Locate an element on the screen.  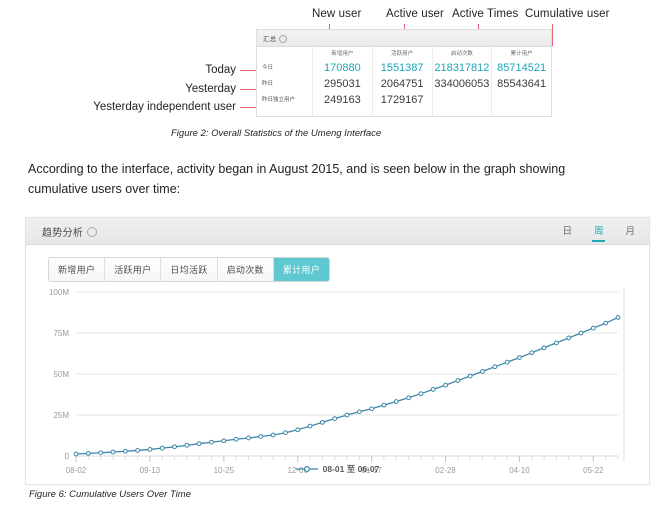
y-axis-tick-label: 75M is located at coordinates (61, 333).